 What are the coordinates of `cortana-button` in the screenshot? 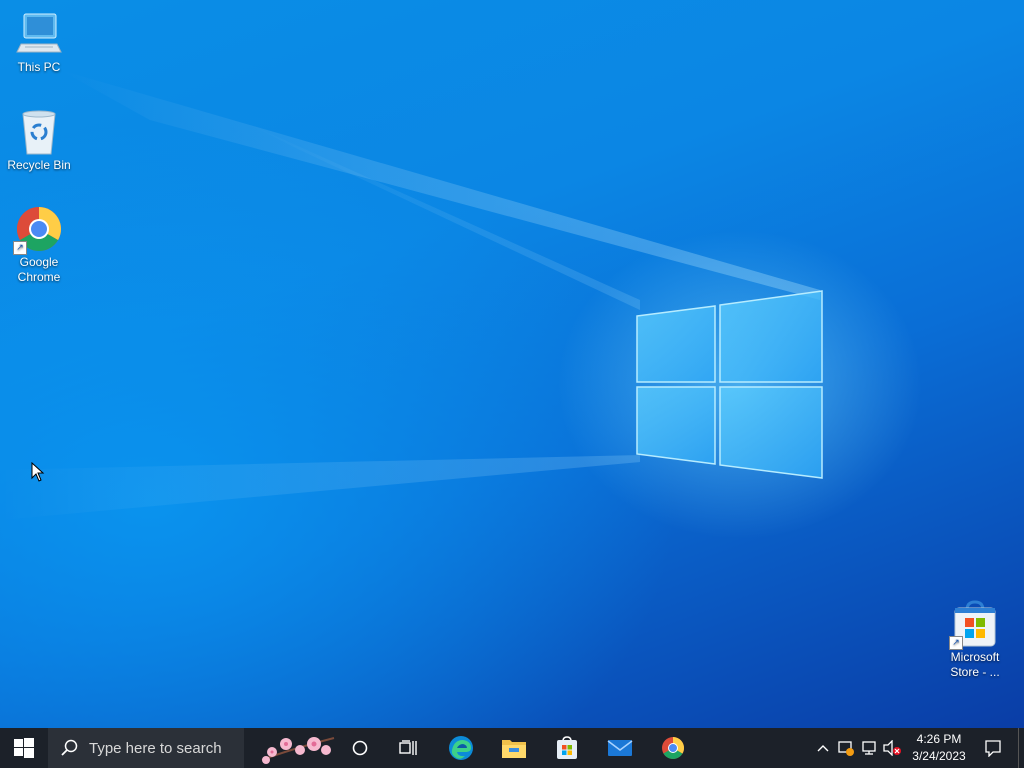 It's located at (360, 748).